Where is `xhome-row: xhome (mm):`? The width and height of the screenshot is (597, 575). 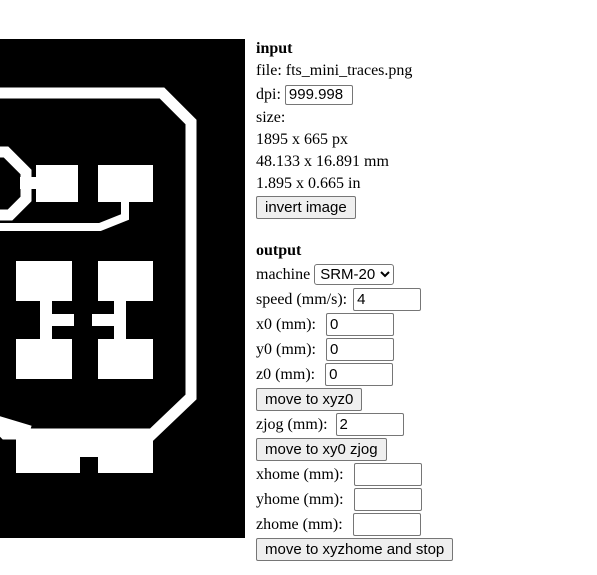 xhome-row: xhome (mm): is located at coordinates (423, 474).